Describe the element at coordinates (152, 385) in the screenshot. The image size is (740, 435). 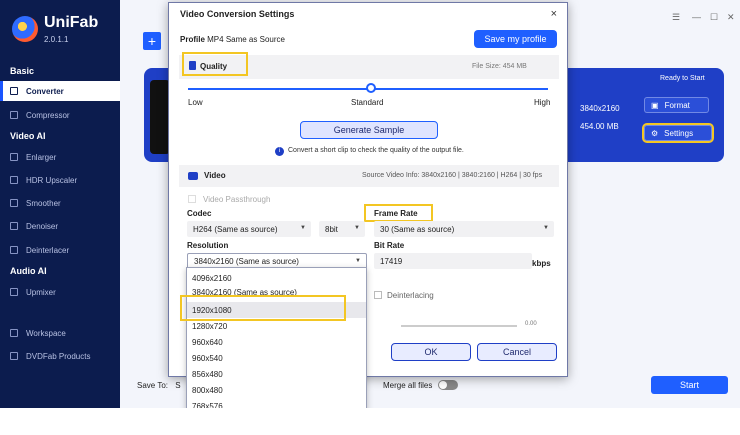
I see `save-to-label: Save To:` at that location.